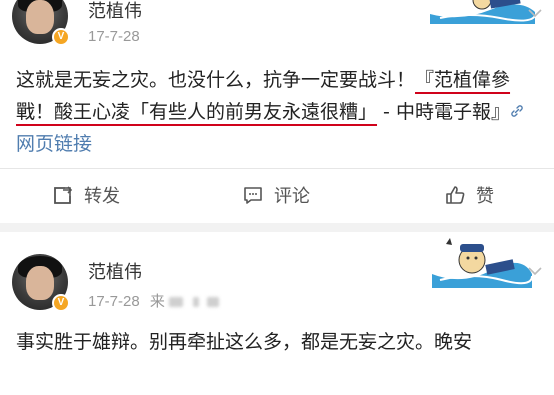 The height and width of the screenshot is (395, 554). What do you see at coordinates (292, 196) in the screenshot?
I see `comment-label: 评论` at bounding box center [292, 196].